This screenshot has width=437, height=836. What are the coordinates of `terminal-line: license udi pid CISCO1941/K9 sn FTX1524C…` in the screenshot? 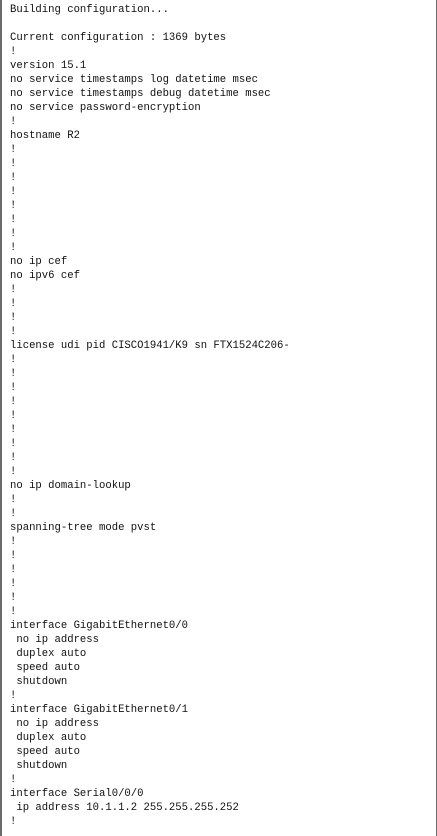 It's located at (150, 346).